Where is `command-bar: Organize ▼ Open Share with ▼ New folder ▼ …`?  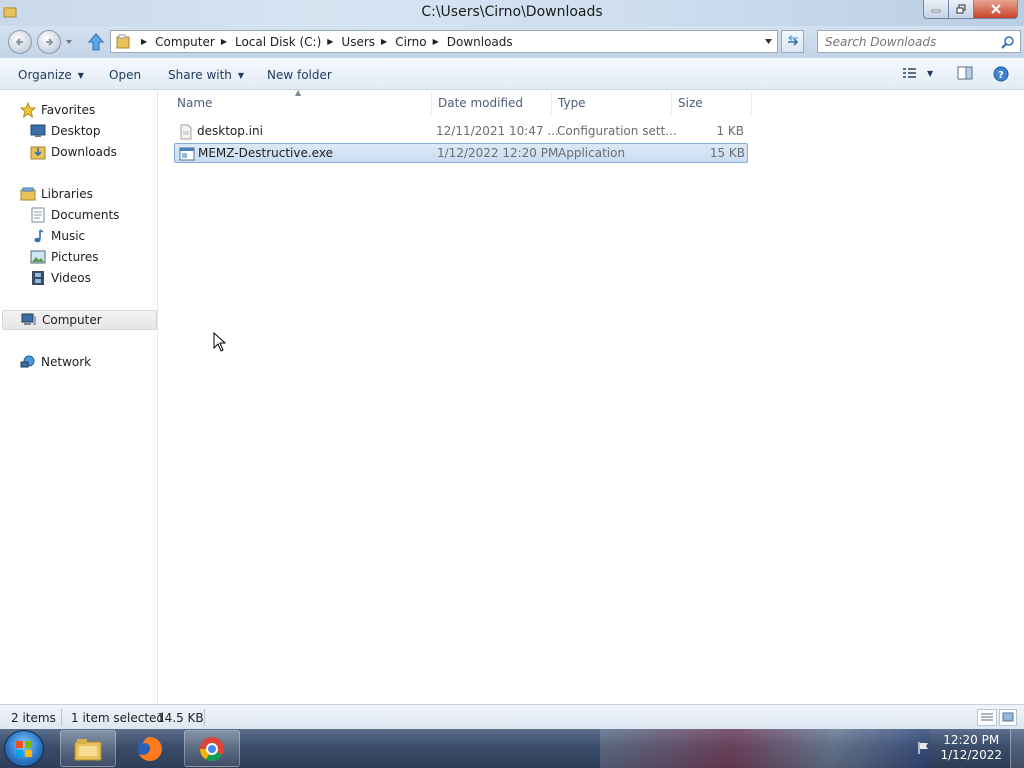 command-bar: Organize ▼ Open Share with ▼ New folder ▼ … is located at coordinates (512, 74).